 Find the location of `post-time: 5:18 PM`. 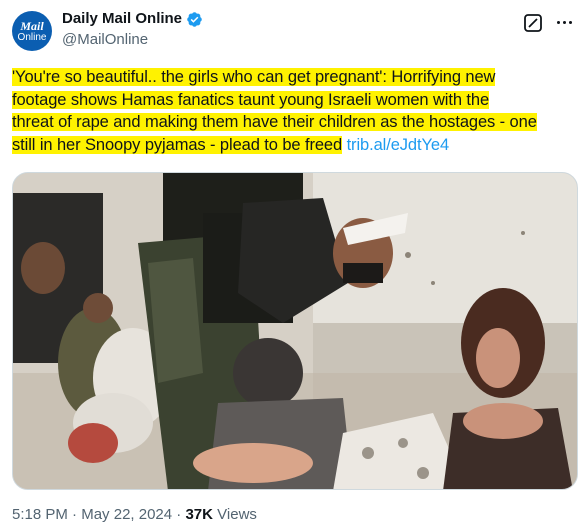

post-time: 5:18 PM is located at coordinates (40, 514).